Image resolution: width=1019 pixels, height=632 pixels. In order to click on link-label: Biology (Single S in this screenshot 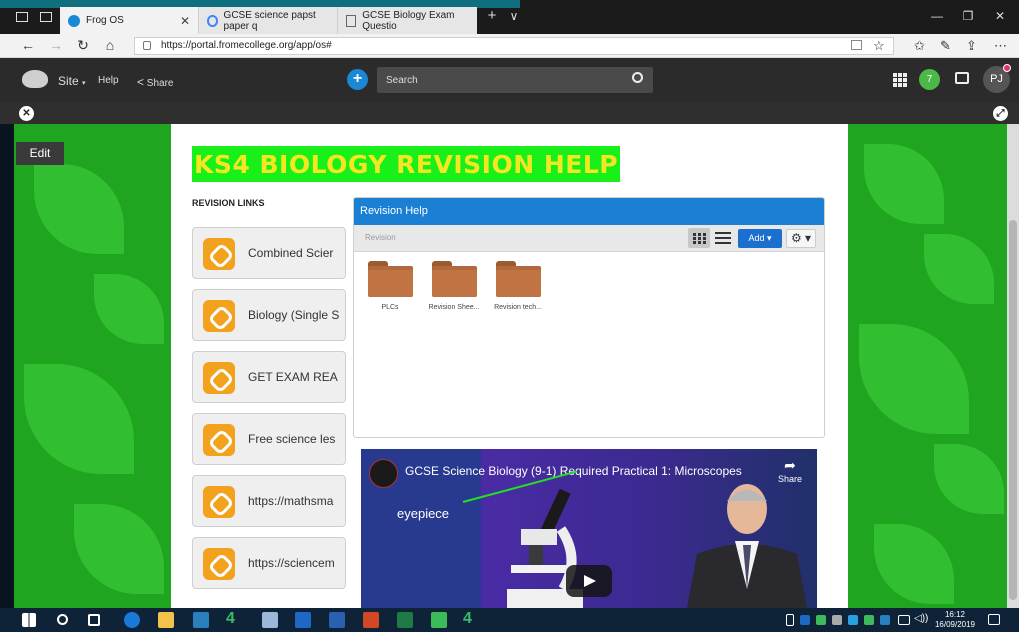, I will do `click(294, 315)`.